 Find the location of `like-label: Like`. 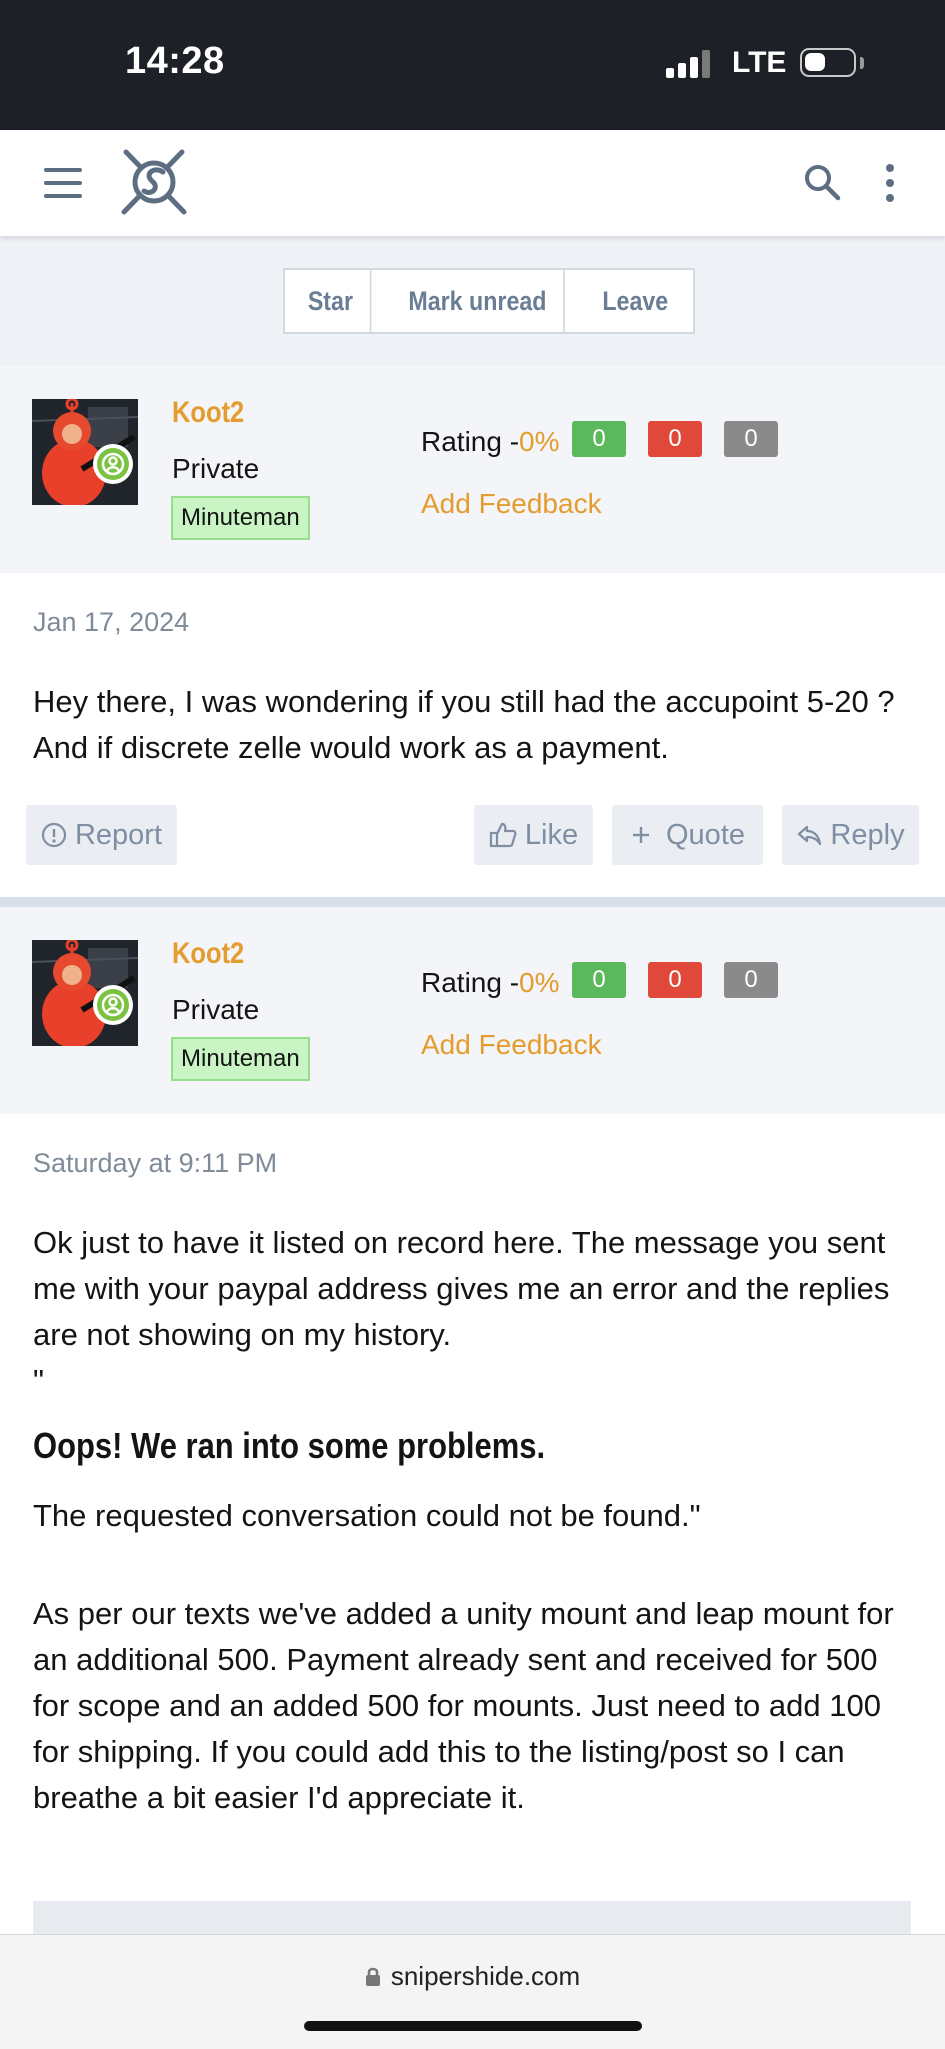

like-label: Like is located at coordinates (551, 835).